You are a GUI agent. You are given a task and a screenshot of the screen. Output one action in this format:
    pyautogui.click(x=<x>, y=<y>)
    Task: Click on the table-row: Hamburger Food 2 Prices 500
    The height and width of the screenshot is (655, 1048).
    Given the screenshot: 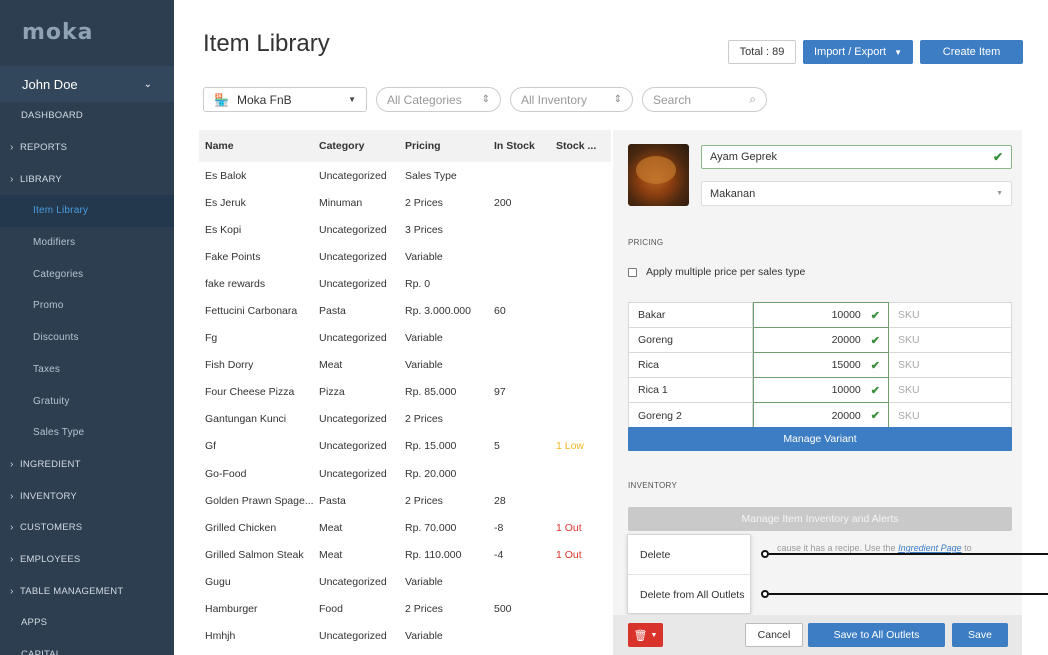 What is the action you would take?
    pyautogui.click(x=405, y=609)
    